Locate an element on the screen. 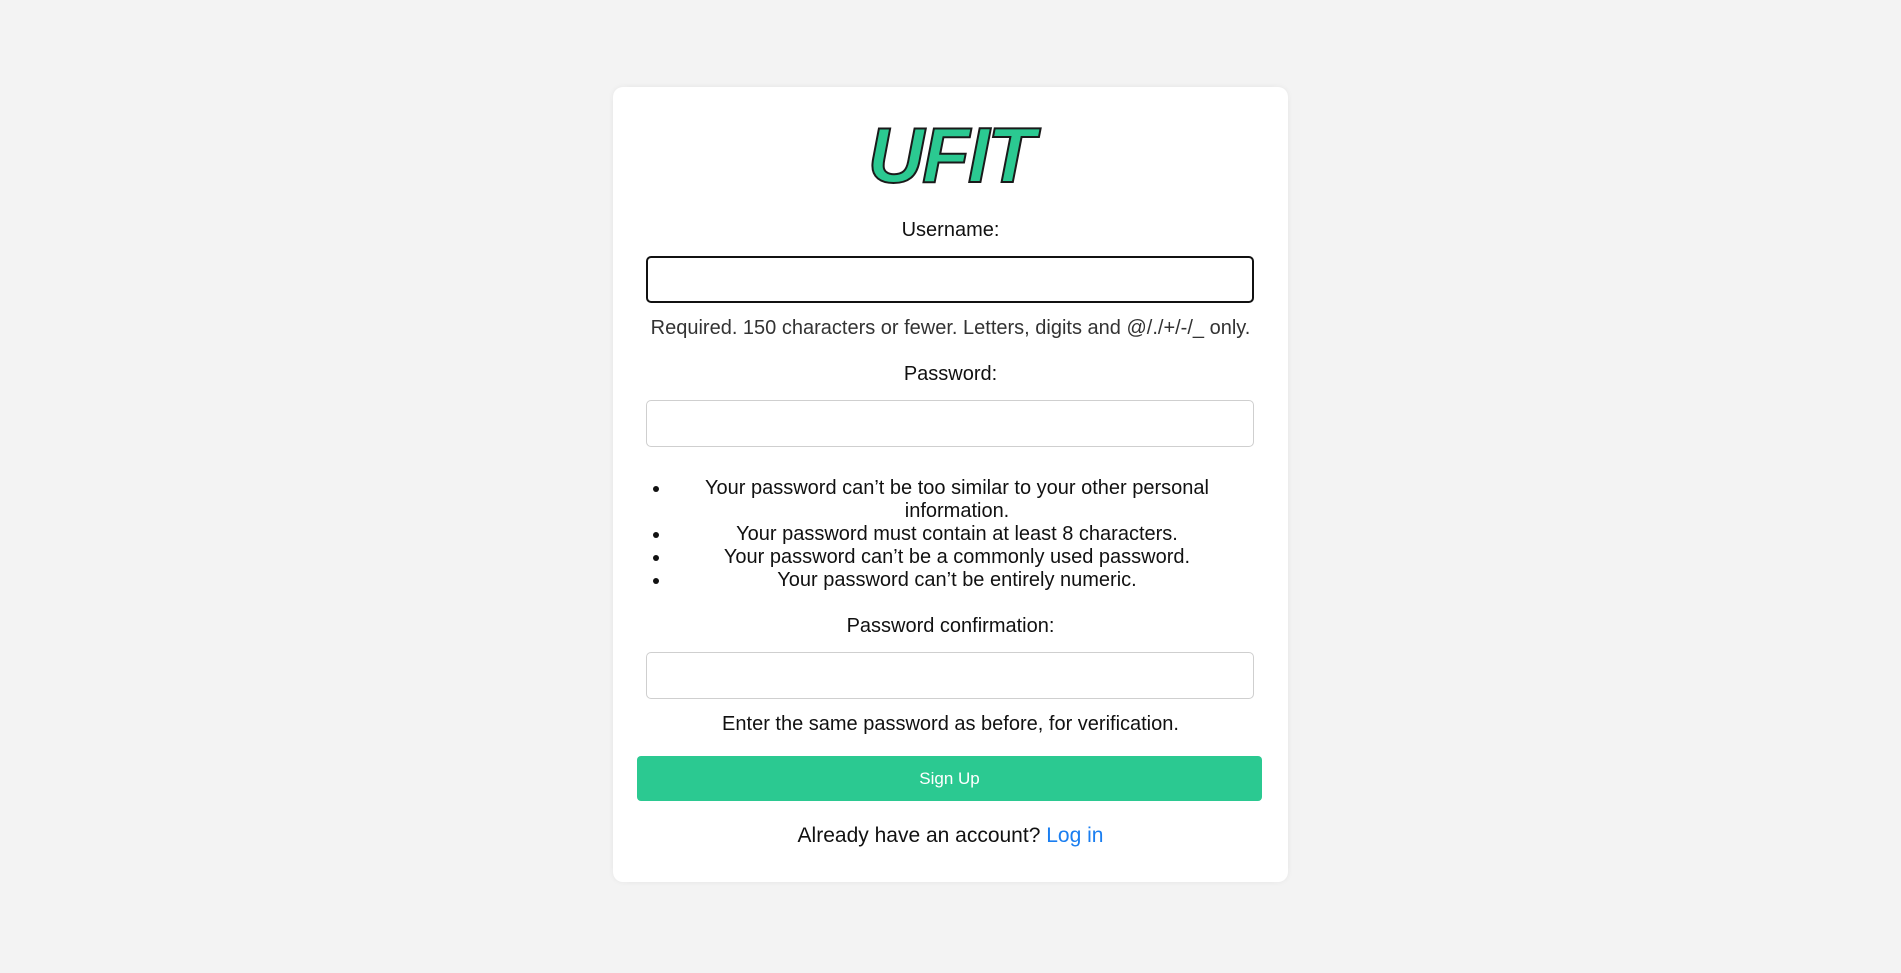 The image size is (1901, 973). logo-text: UFIT is located at coordinates (951, 155).